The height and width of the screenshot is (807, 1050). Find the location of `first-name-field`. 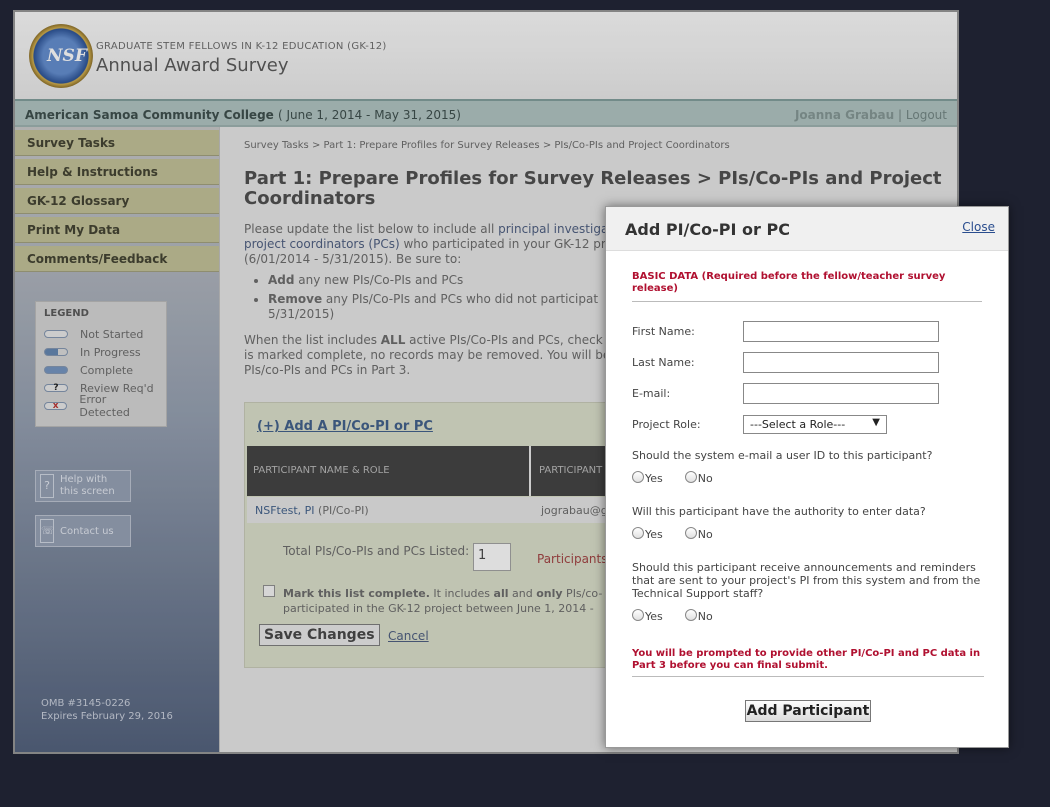

first-name-field is located at coordinates (841, 331).